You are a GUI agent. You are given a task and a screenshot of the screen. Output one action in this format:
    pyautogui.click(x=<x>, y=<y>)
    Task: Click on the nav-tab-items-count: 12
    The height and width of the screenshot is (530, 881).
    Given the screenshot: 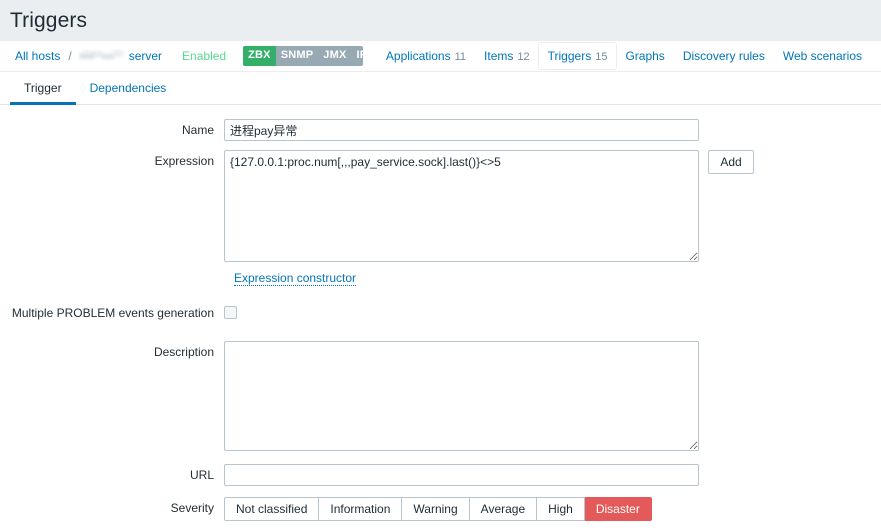 What is the action you would take?
    pyautogui.click(x=523, y=57)
    